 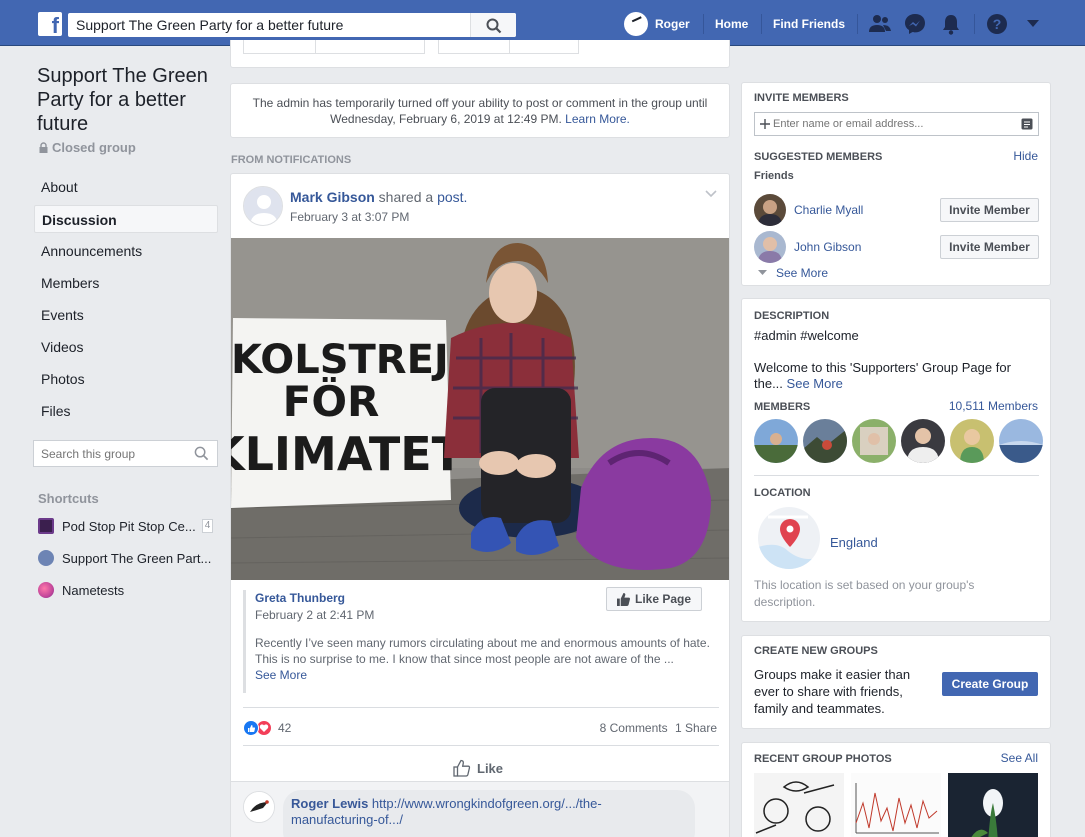 What do you see at coordinates (802, 273) in the screenshot?
I see `see-more-label: See More` at bounding box center [802, 273].